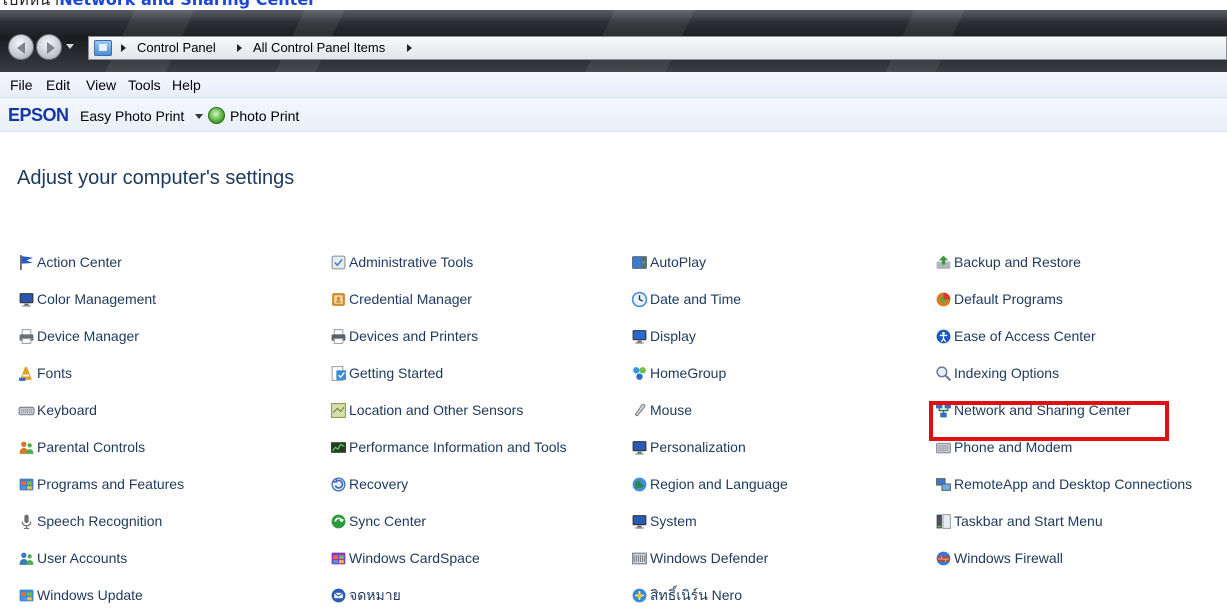 The width and height of the screenshot is (1227, 612). Describe the element at coordinates (82, 558) in the screenshot. I see `cp-item-label: User Accounts` at that location.